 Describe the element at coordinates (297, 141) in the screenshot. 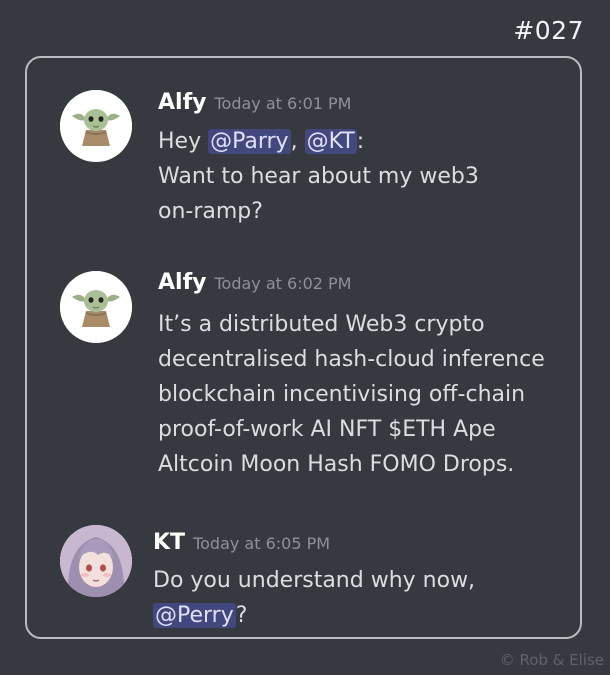

I see `message-text: ,` at that location.